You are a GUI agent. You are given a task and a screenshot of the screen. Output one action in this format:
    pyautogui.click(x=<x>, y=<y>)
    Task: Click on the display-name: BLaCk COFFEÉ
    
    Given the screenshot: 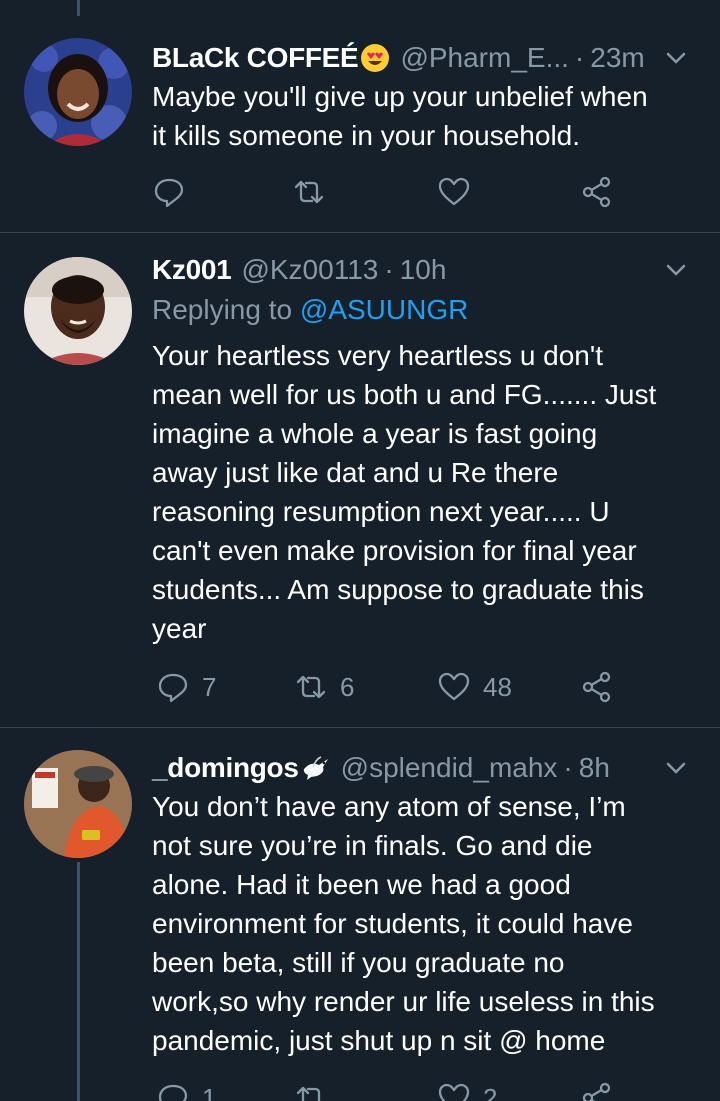 What is the action you would take?
    pyautogui.click(x=255, y=58)
    